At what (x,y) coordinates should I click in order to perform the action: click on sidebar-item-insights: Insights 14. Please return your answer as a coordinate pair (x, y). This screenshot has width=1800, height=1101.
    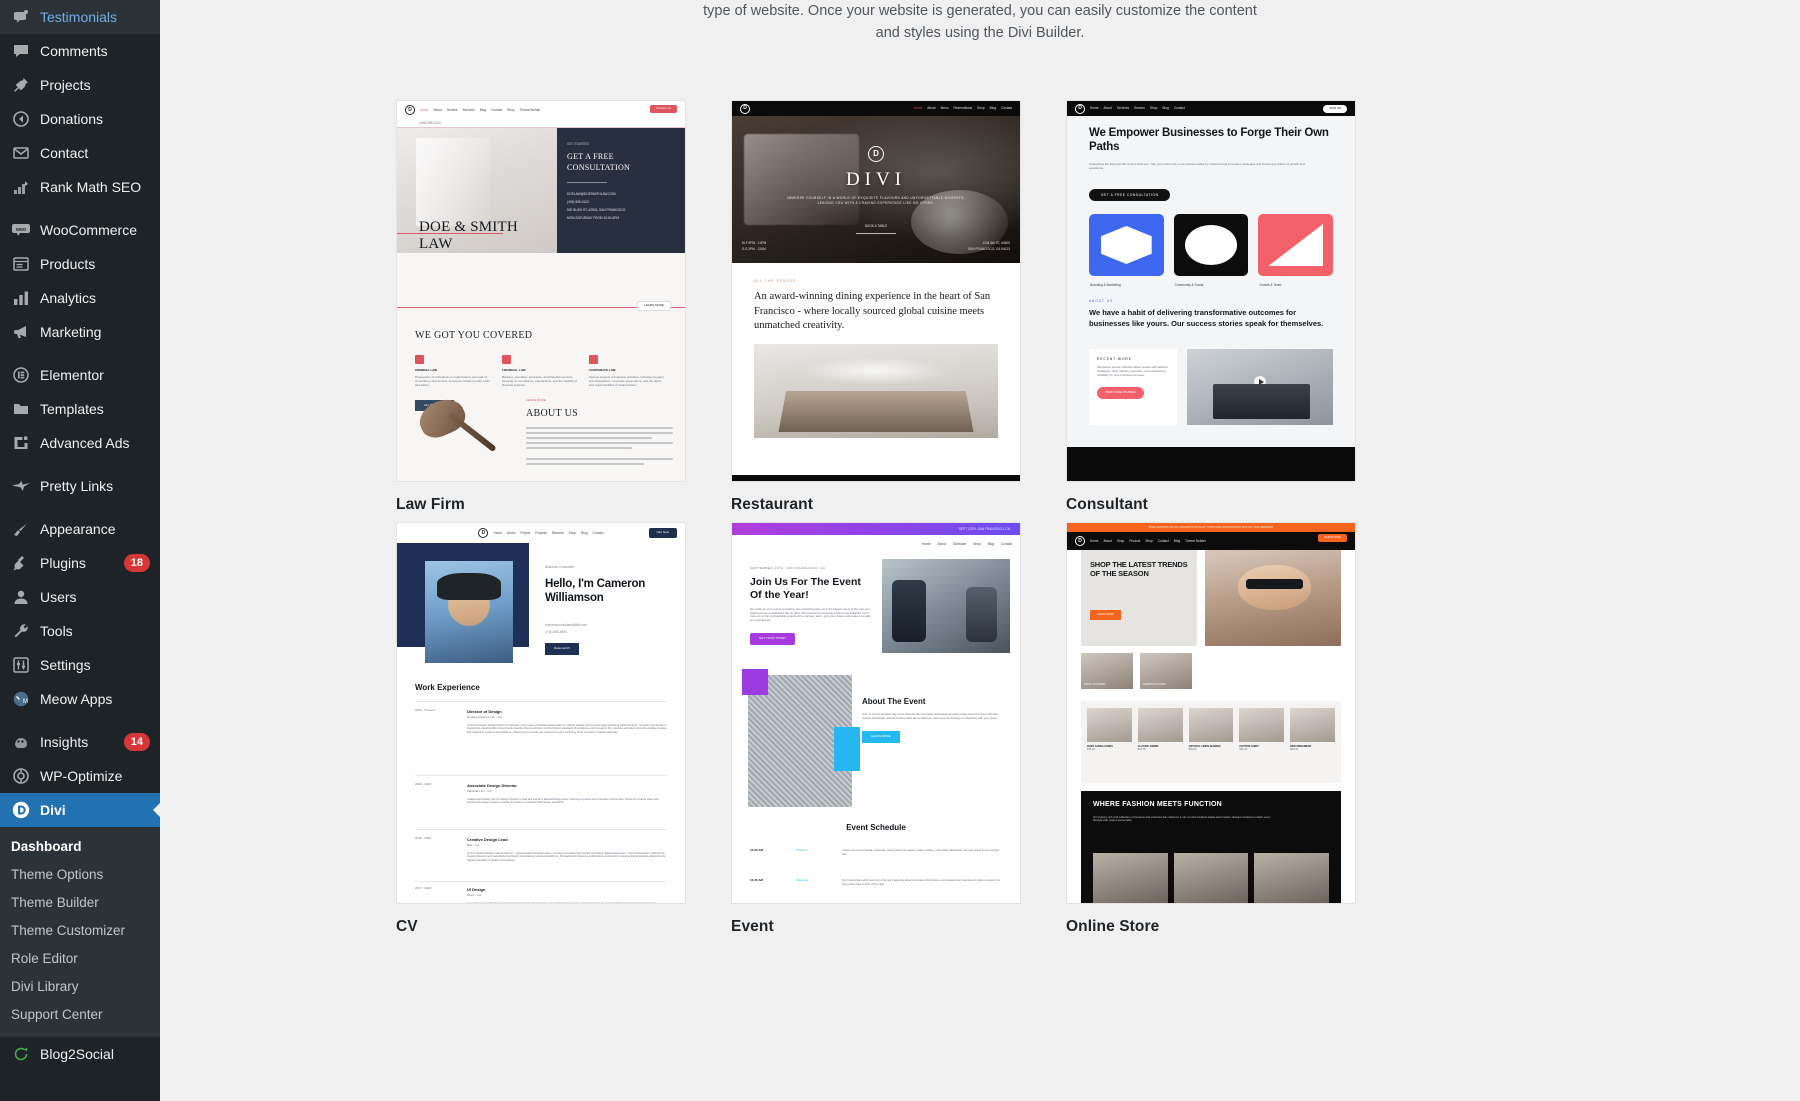
    Looking at the image, I should click on (80, 742).